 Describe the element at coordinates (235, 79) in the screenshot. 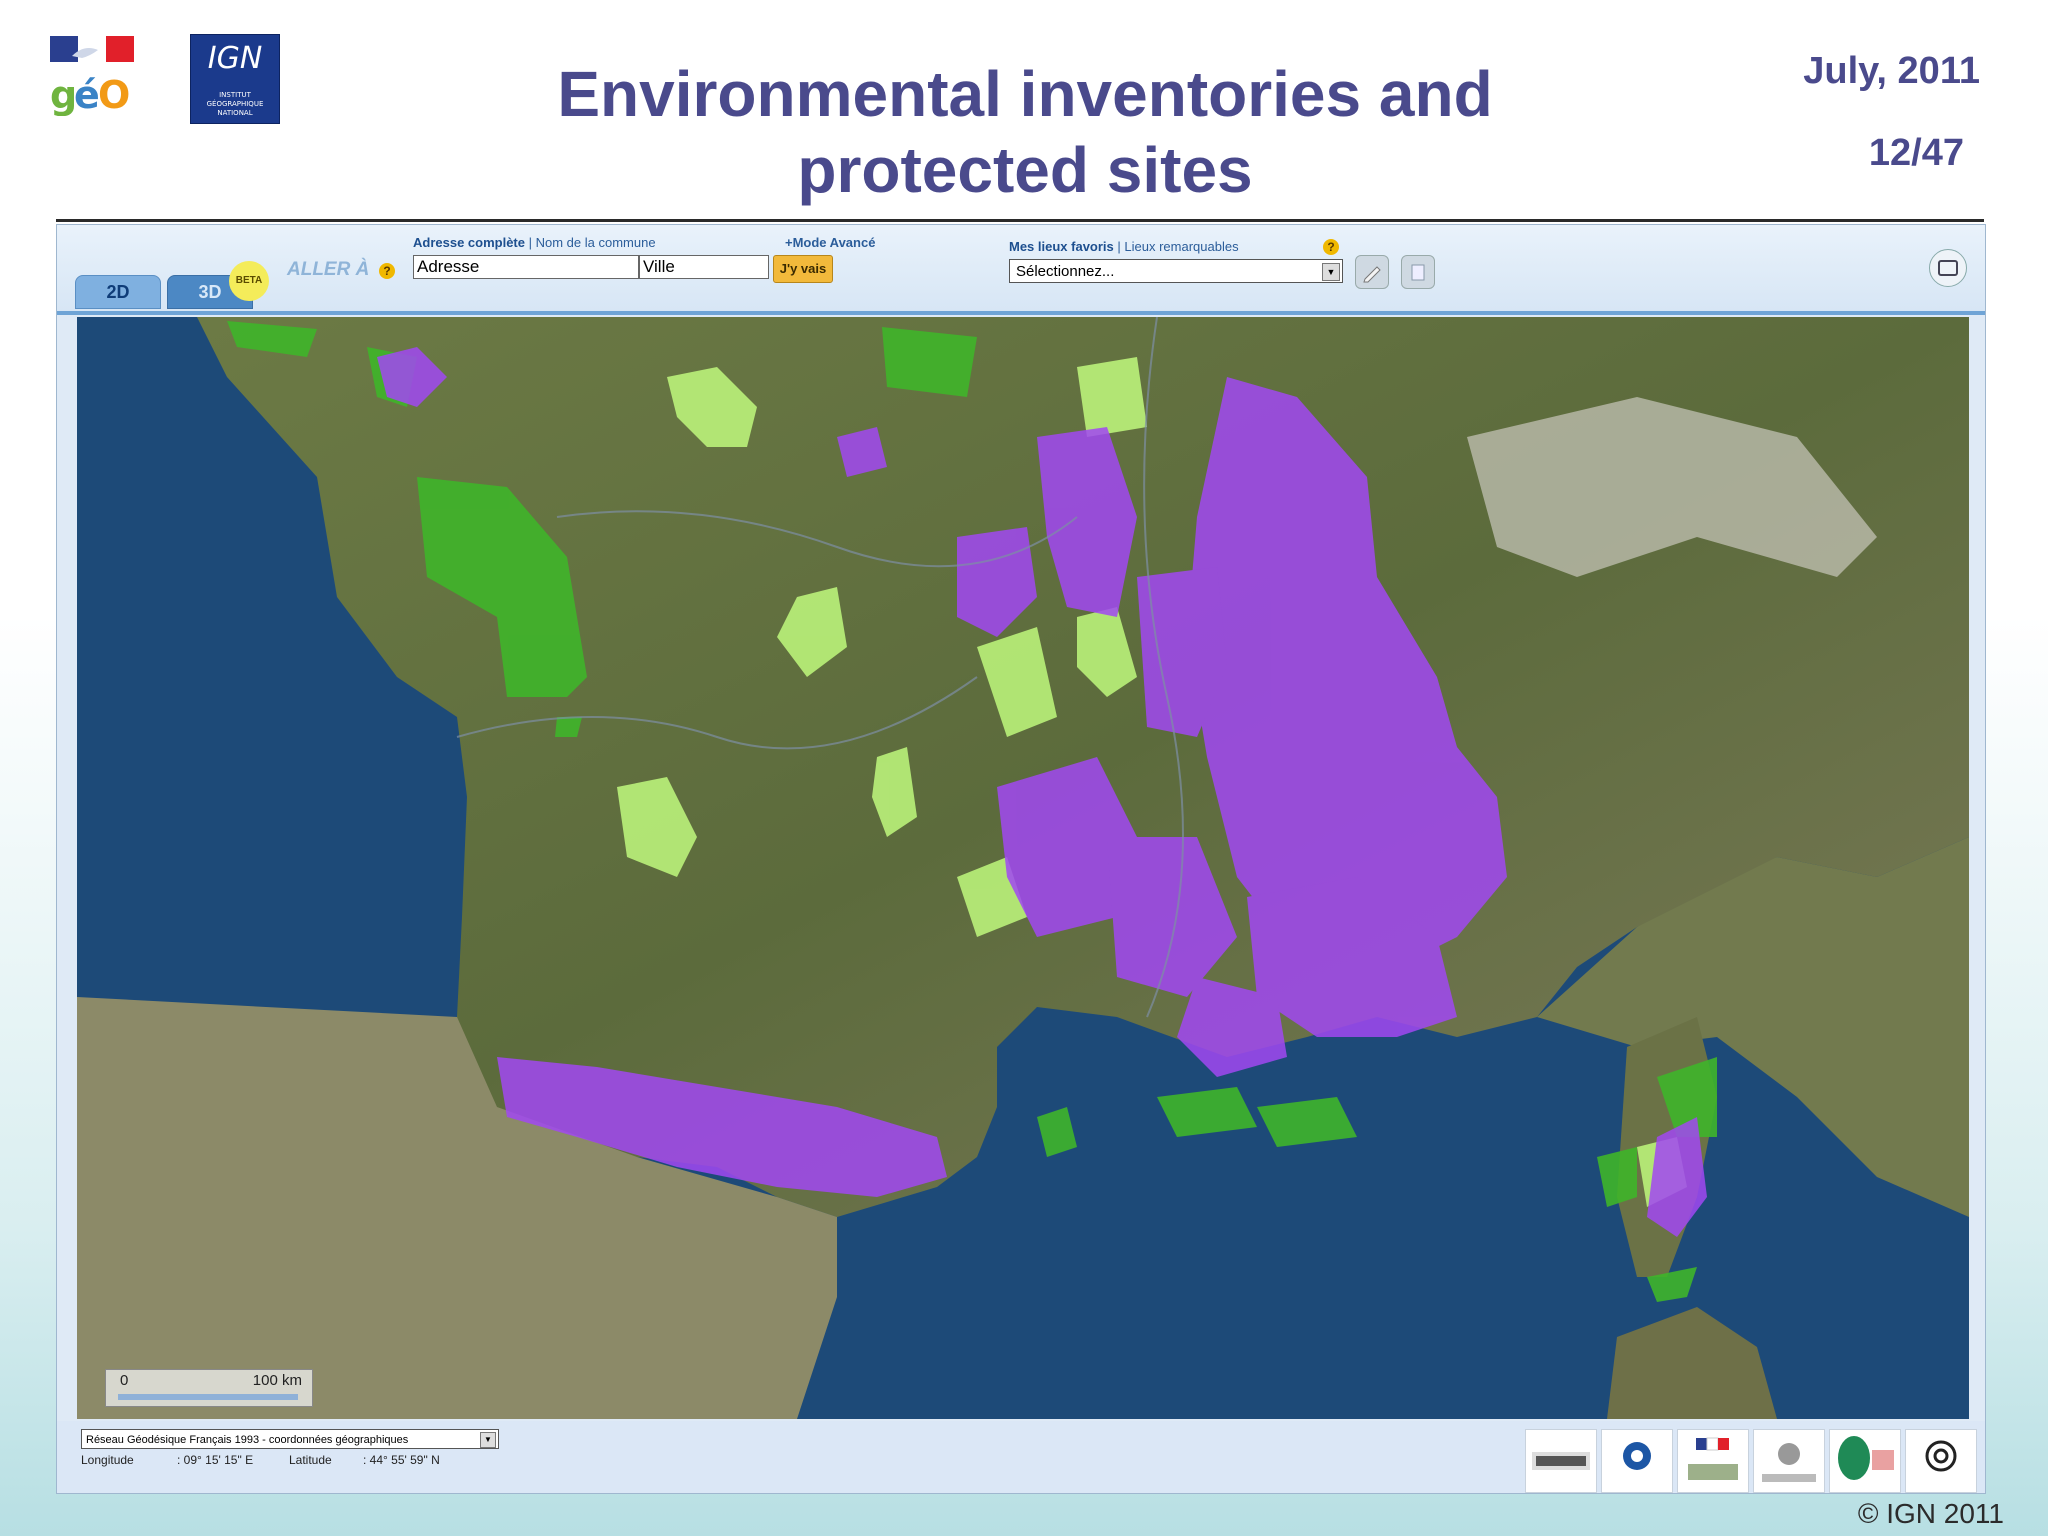

I see `ign-logo: IGN INSTITUT GÉOGRAPHIQUE NATIONAL` at that location.